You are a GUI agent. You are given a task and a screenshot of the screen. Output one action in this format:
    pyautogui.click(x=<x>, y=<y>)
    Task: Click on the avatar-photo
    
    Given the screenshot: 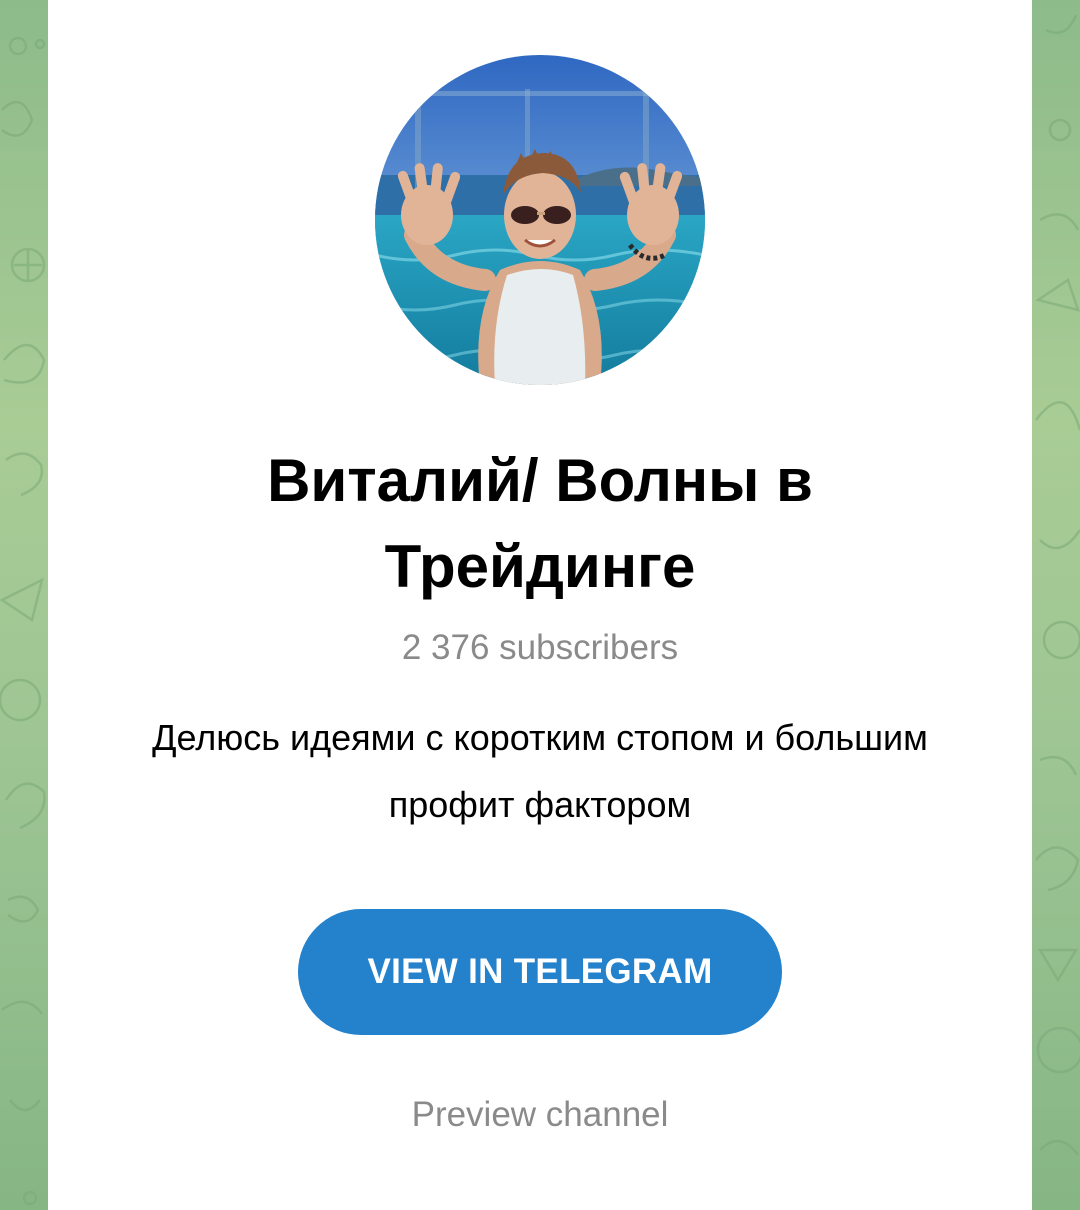 What is the action you would take?
    pyautogui.click(x=540, y=220)
    